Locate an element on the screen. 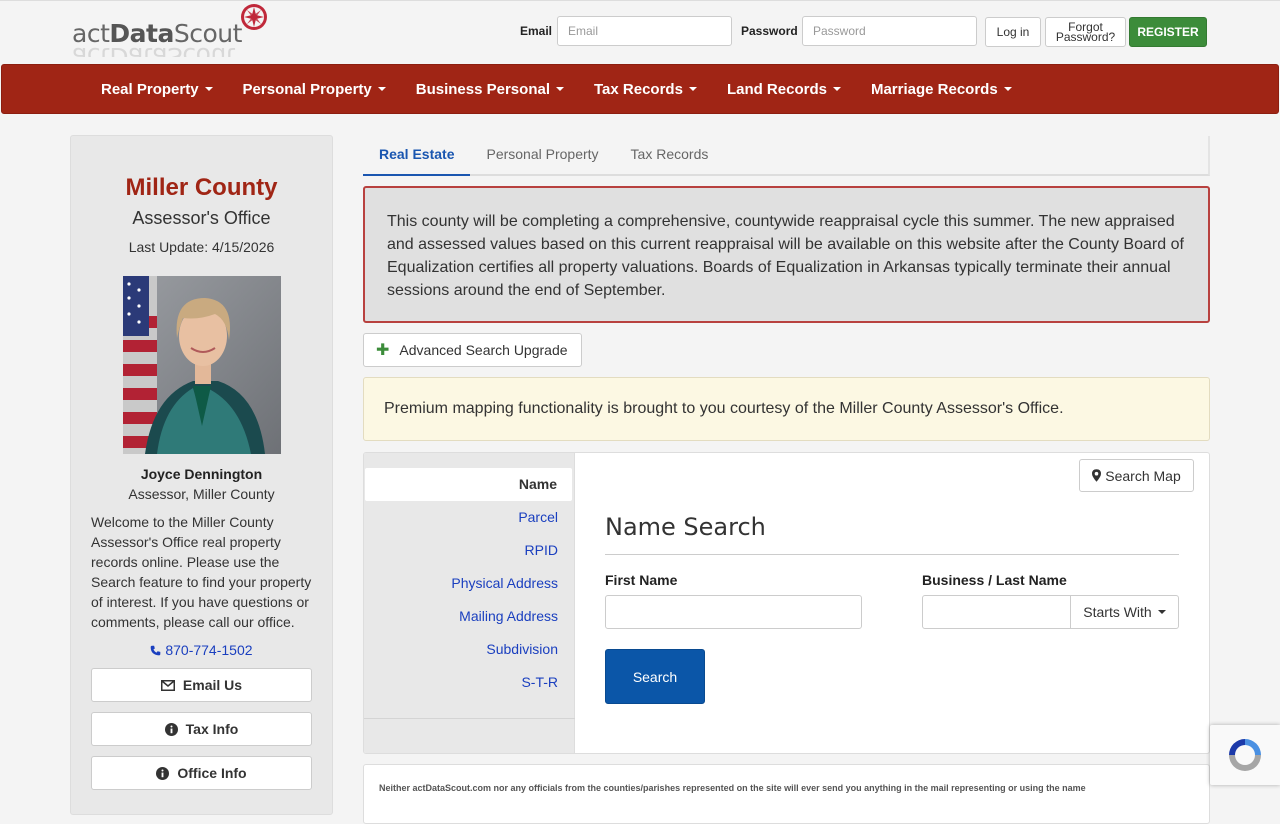 This screenshot has height=824, width=1280. recaptcha-badge is located at coordinates (1245, 755).